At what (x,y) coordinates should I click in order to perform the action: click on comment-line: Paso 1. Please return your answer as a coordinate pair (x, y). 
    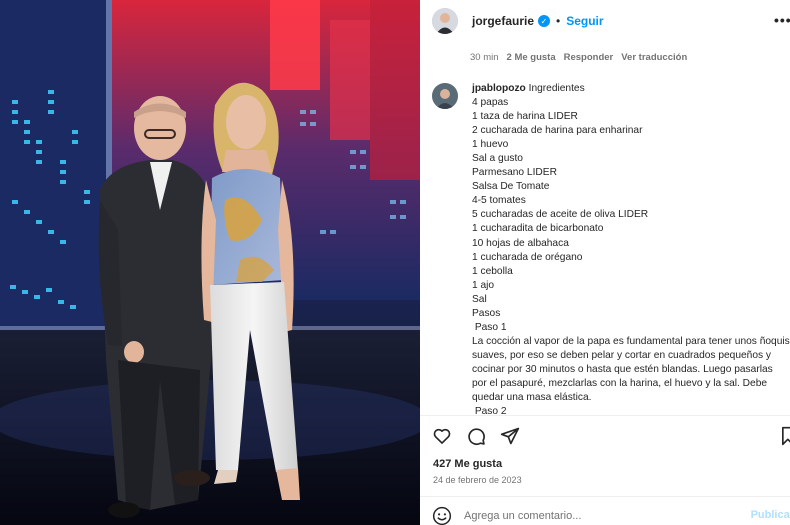
    Looking at the image, I should click on (489, 327).